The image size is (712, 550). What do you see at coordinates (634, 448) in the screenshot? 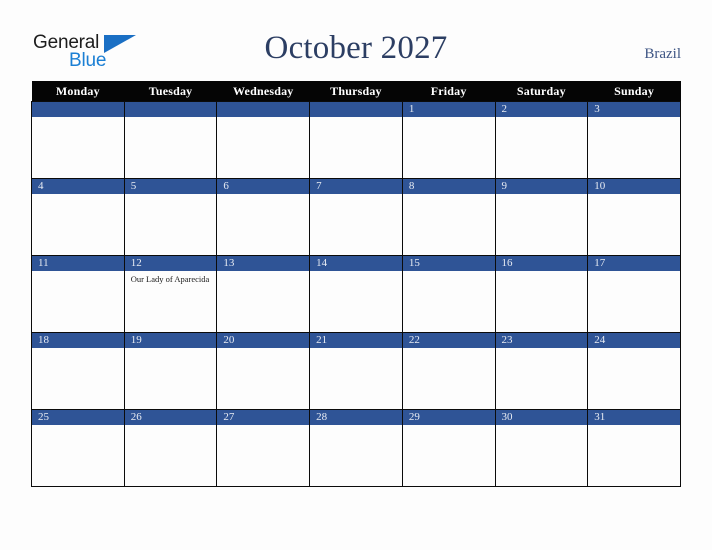
I see `calendar-day-cell: 31` at bounding box center [634, 448].